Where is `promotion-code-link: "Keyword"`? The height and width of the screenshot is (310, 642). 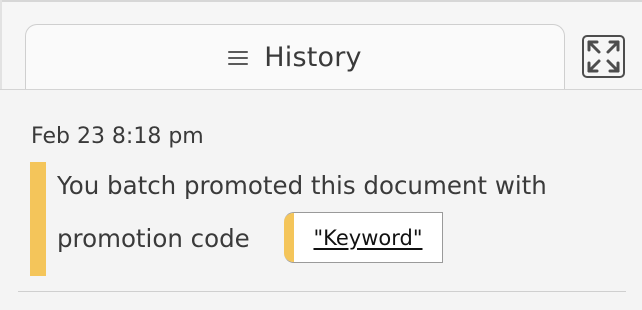 promotion-code-link: "Keyword" is located at coordinates (363, 237).